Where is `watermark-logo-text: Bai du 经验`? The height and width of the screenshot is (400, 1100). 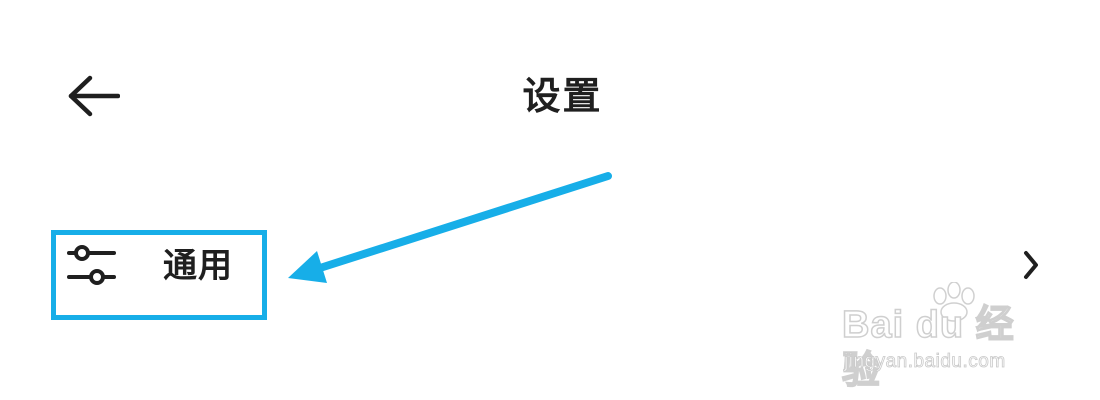 watermark-logo-text: Bai du 经验 is located at coordinates (928, 348).